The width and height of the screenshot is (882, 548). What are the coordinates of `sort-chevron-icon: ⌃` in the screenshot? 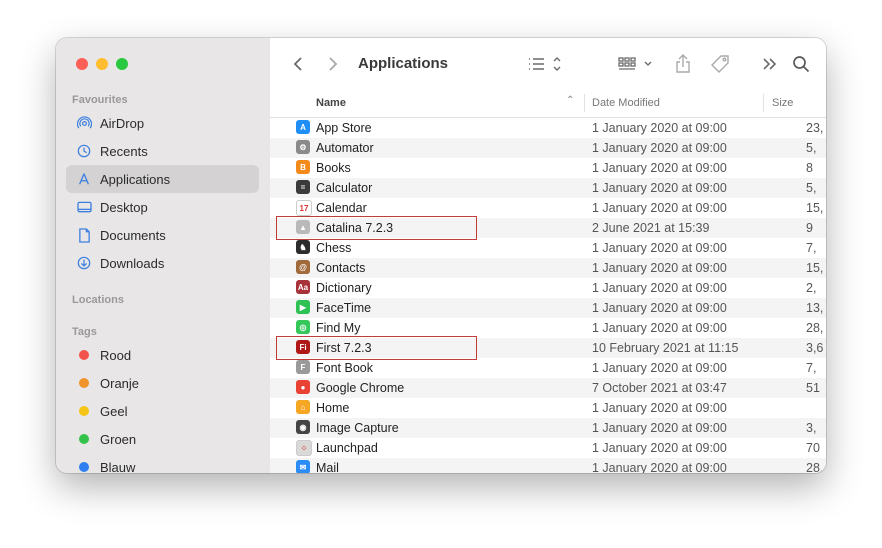 It's located at (570, 100).